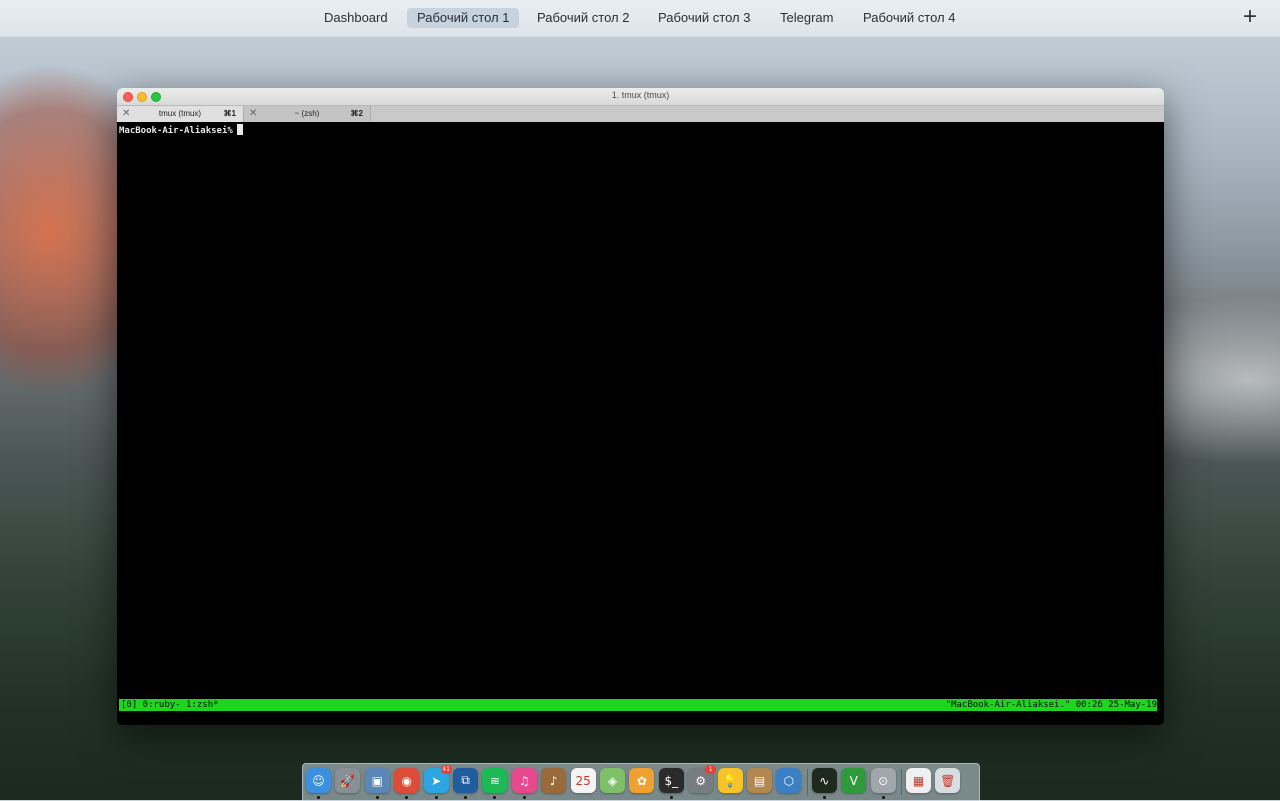 The image size is (1280, 801). I want to click on guitar-icon: ♪, so click(554, 780).